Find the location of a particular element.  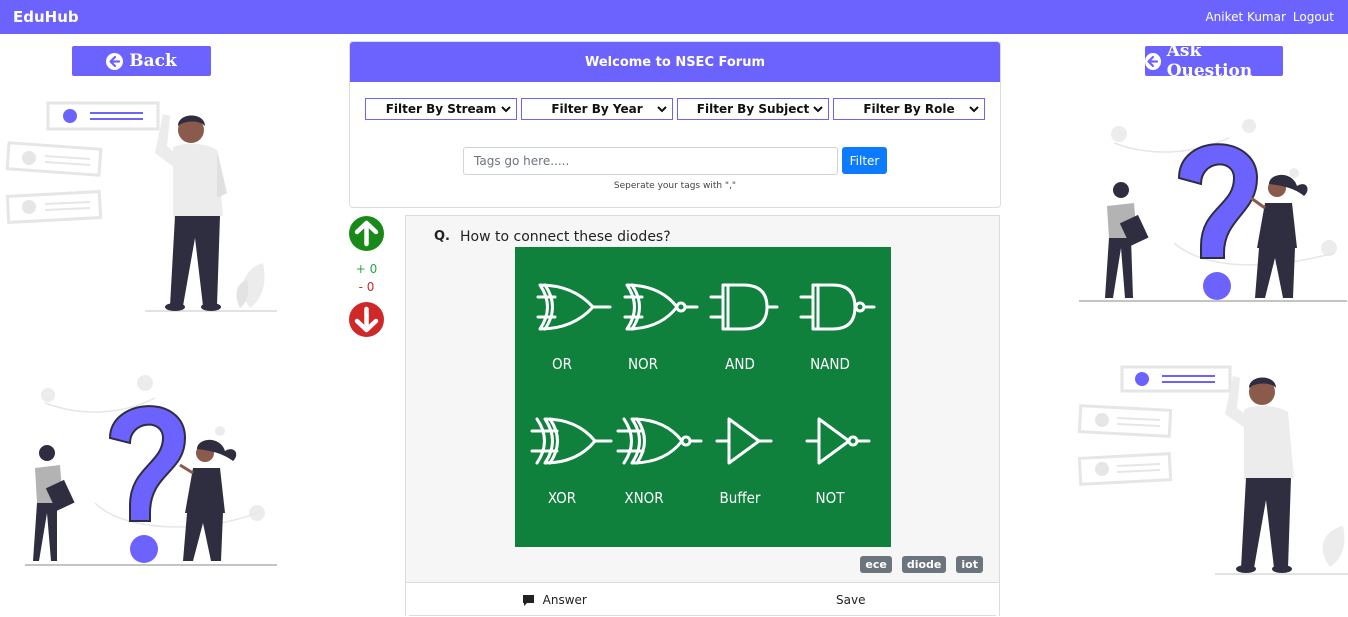

tag-badge: iot is located at coordinates (969, 564).